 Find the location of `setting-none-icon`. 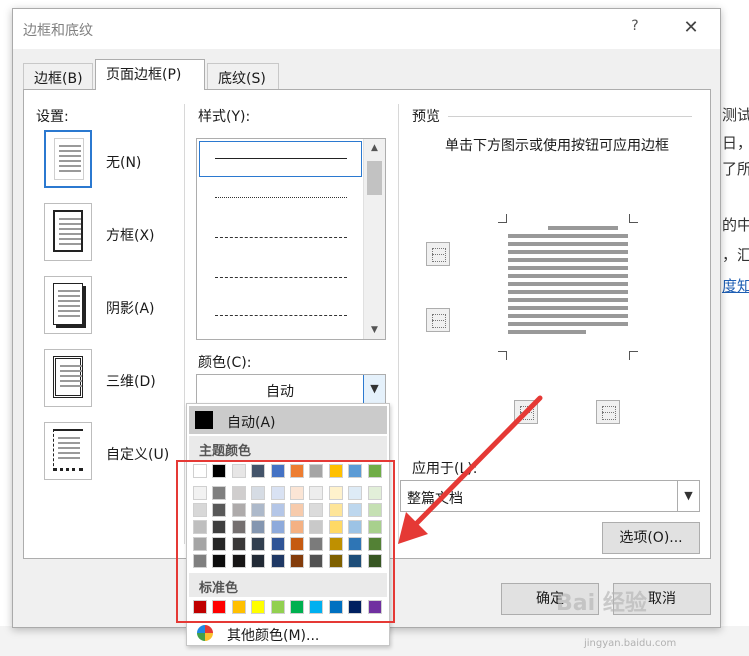

setting-none-icon is located at coordinates (68, 159).